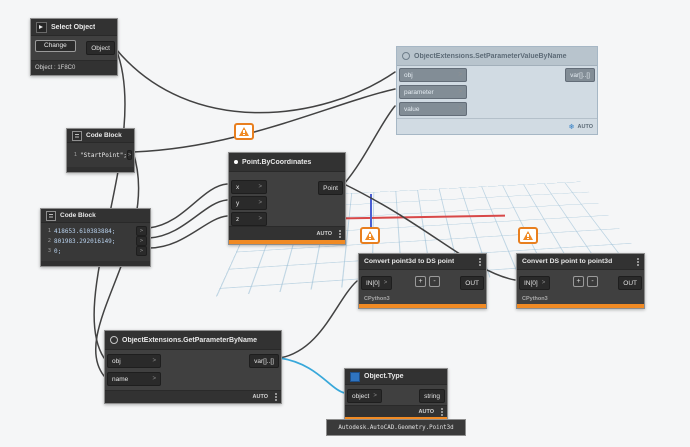 This screenshot has height=447, width=690. I want to click on output-port-string: string, so click(432, 396).